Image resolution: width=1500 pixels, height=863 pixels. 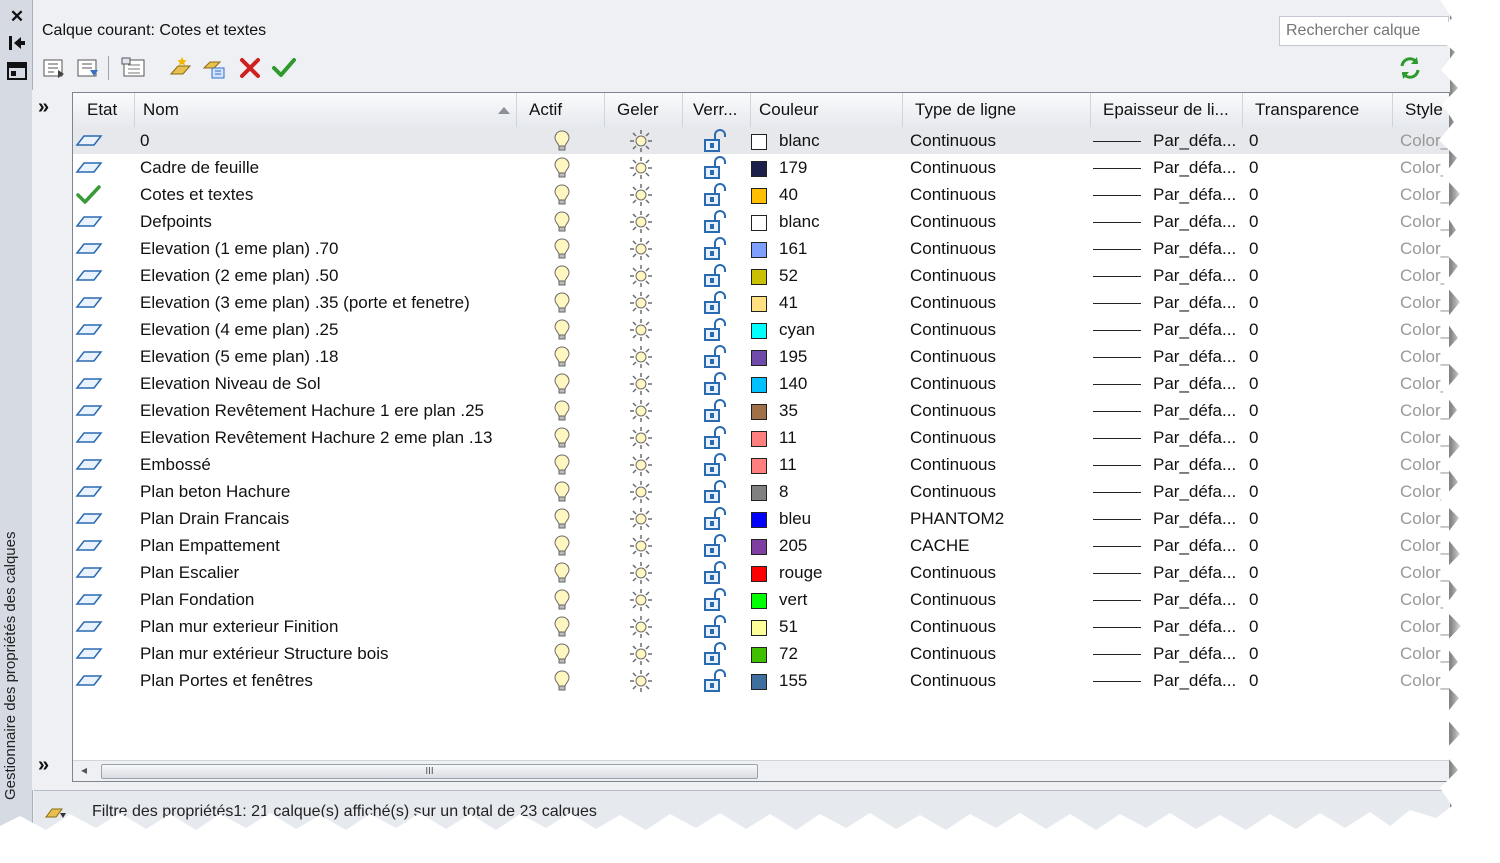 What do you see at coordinates (1424, 518) in the screenshot?
I see `layer-plot-style: Color_5` at bounding box center [1424, 518].